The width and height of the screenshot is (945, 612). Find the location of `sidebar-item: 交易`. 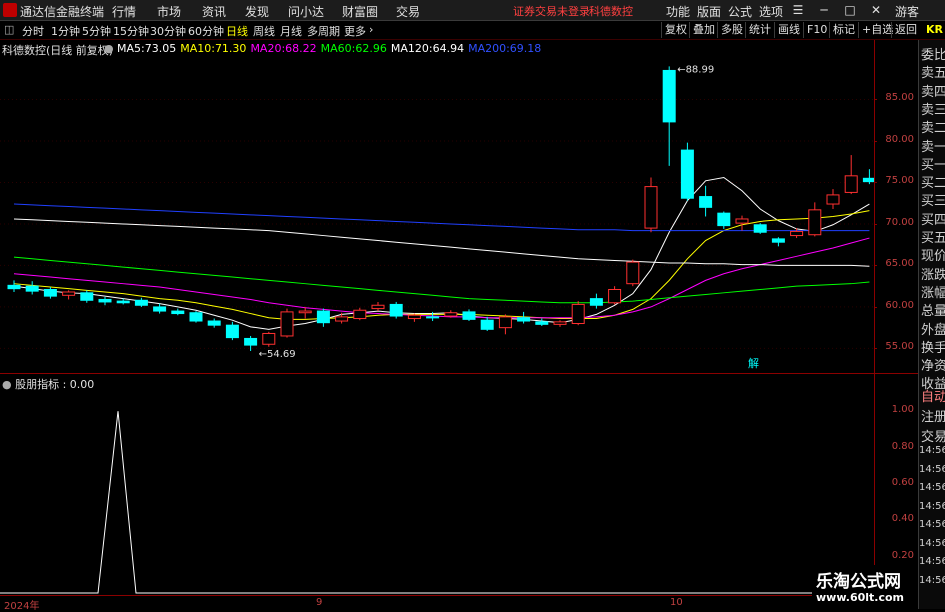

sidebar-item: 交易 is located at coordinates (933, 435).